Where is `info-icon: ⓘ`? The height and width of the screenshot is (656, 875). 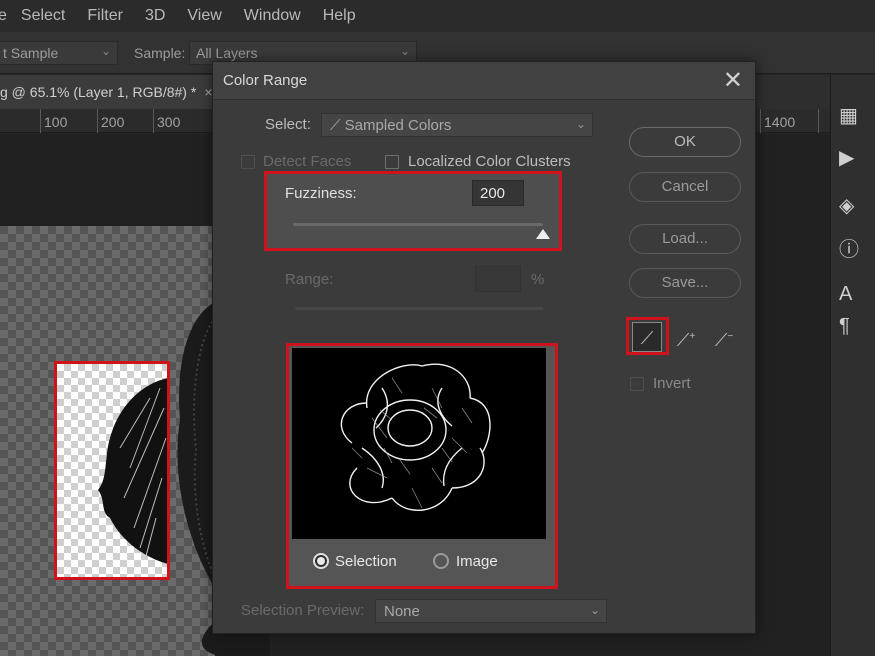
info-icon: ⓘ is located at coordinates (849, 247).